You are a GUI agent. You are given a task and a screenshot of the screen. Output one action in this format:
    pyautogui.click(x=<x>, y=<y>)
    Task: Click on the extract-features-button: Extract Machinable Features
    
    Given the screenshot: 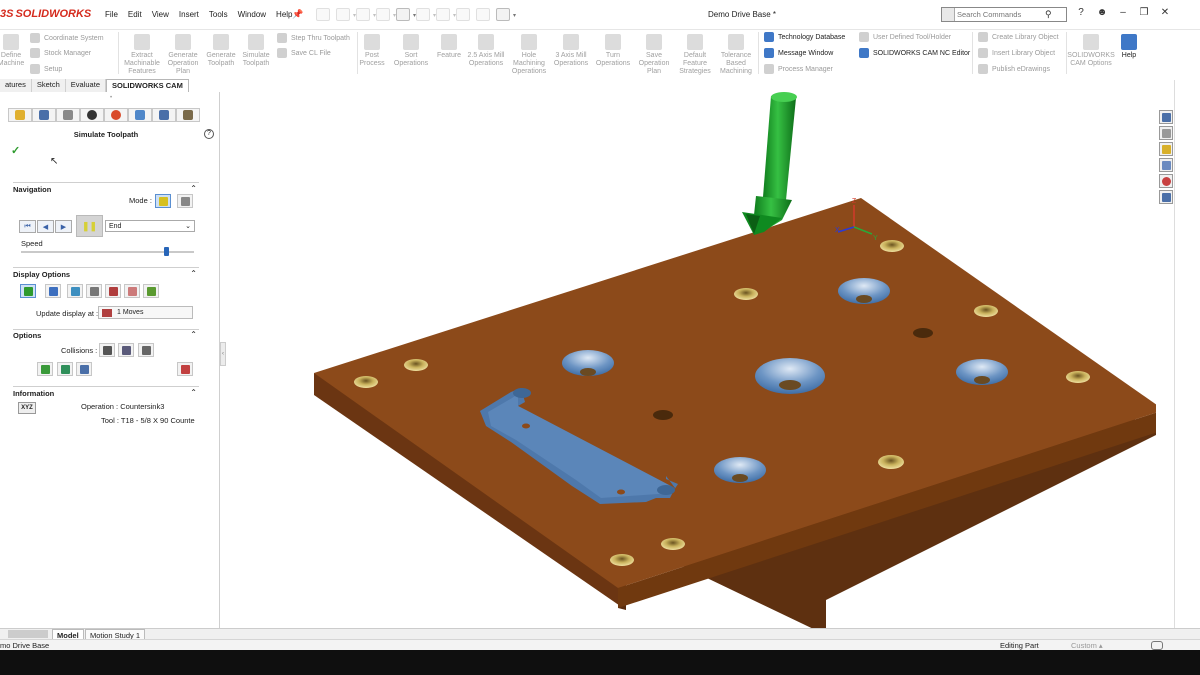 What is the action you would take?
    pyautogui.click(x=142, y=55)
    